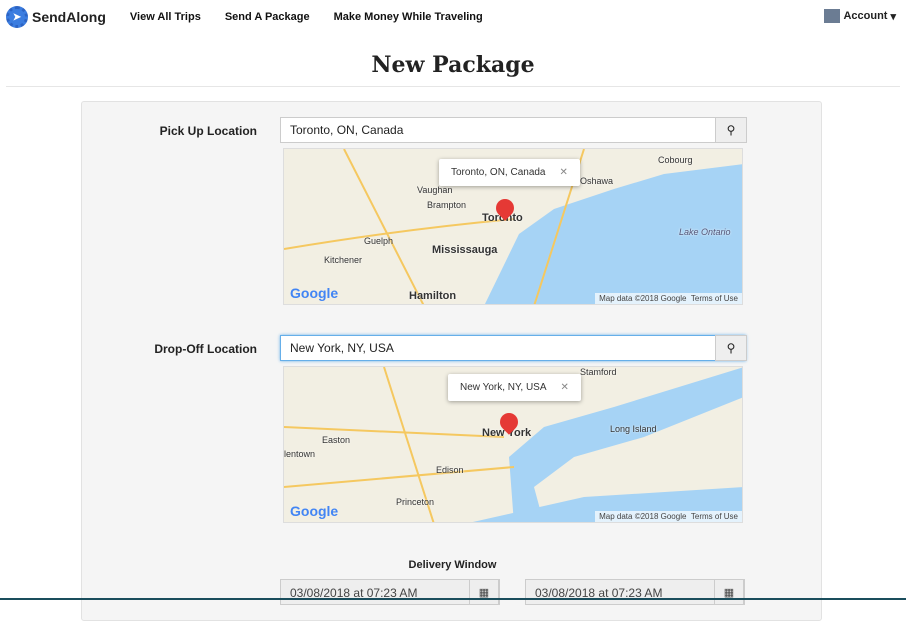  What do you see at coordinates (17, 17) in the screenshot?
I see `send-gear-icon: ➤` at bounding box center [17, 17].